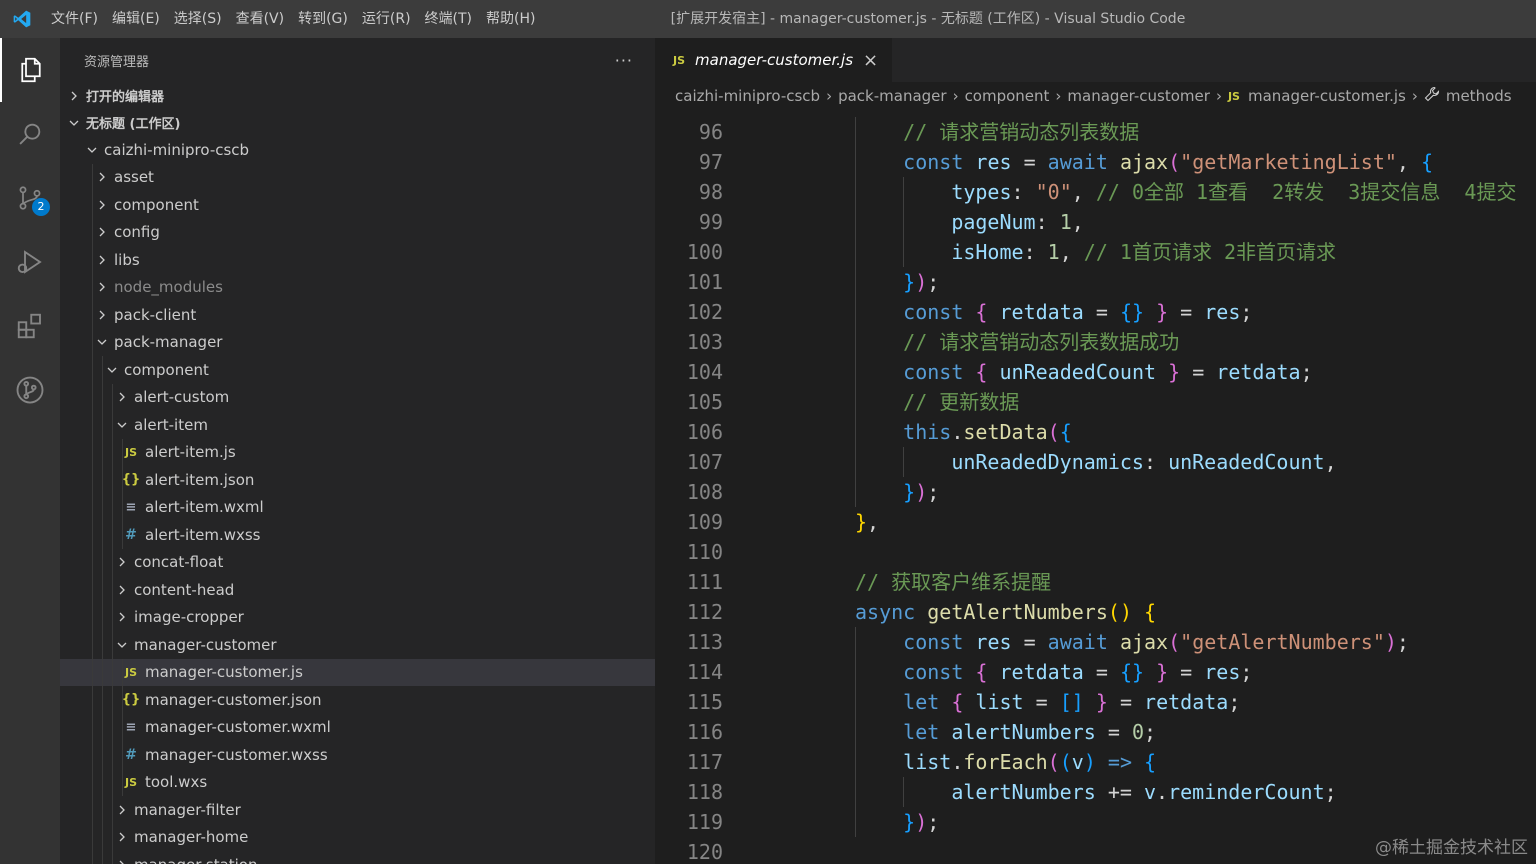  Describe the element at coordinates (323, 19) in the screenshot. I see `menu-item: 转到(G)` at that location.